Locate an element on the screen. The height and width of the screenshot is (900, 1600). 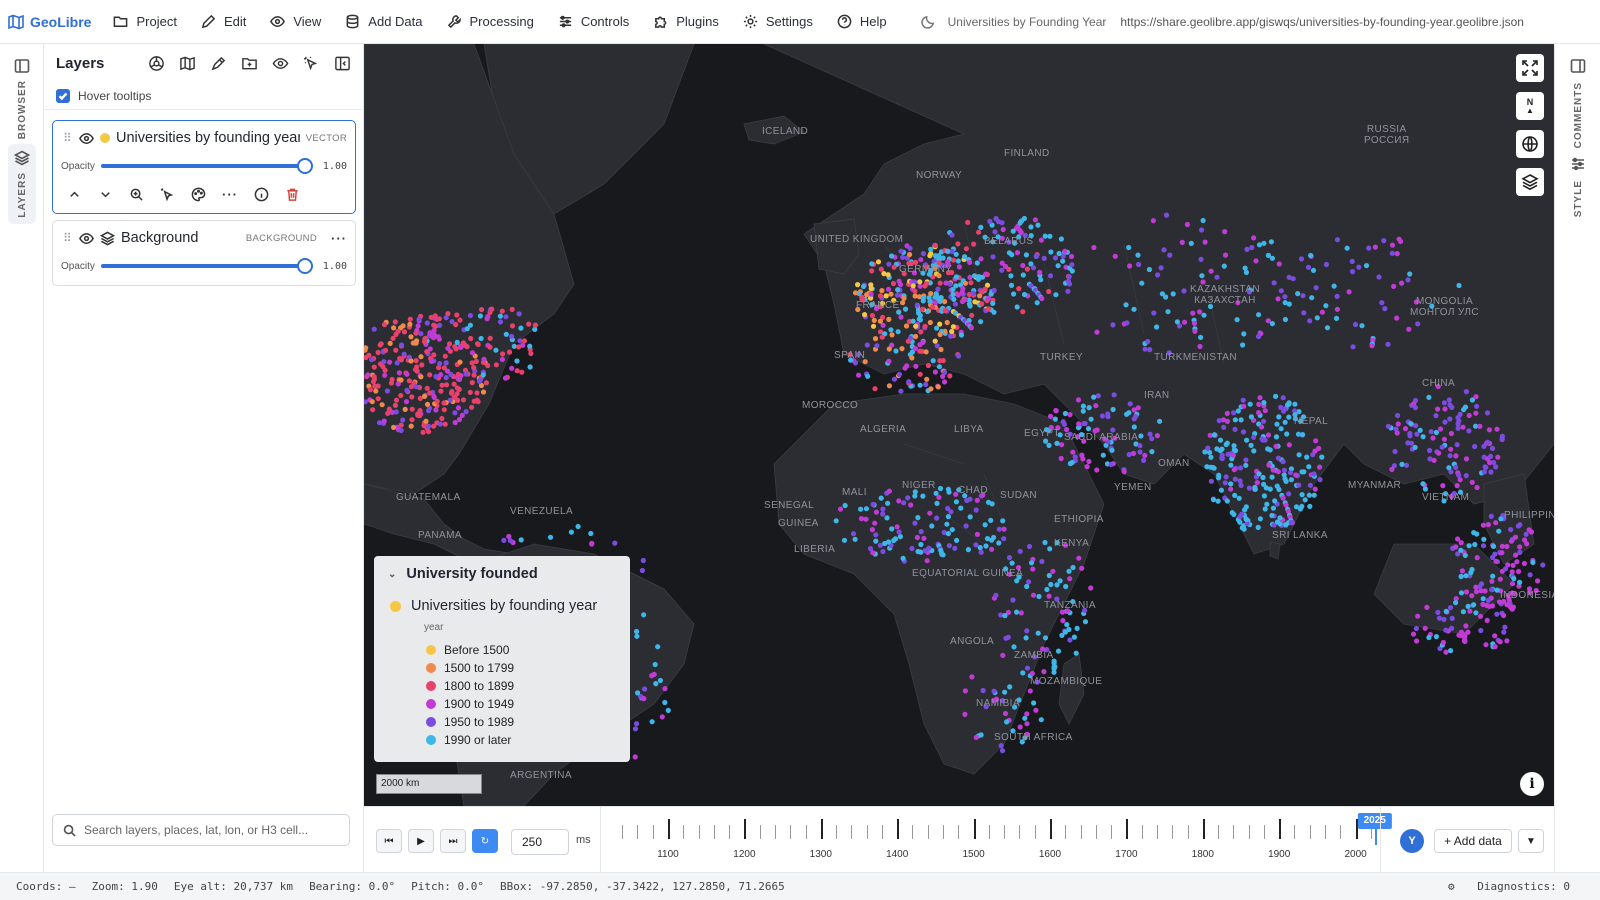
menu-controls: Controls is located at coordinates (593, 22).